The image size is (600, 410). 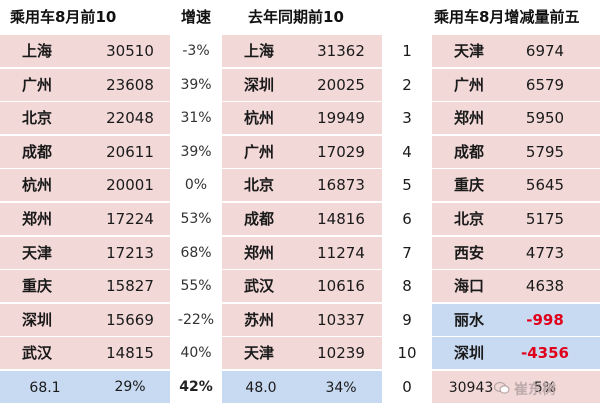 I want to click on table-row: 重庆 15827 55% 武汉 10616 8 海口 4638, so click(x=300, y=286).